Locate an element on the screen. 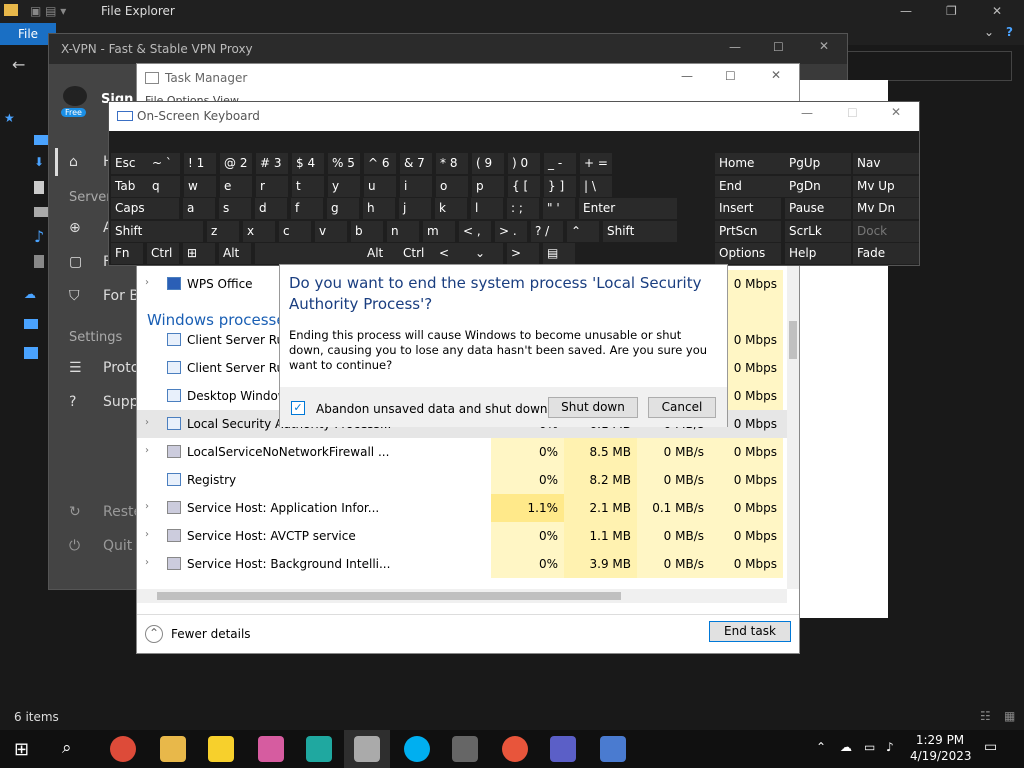 The image size is (1024, 768). desktop-icon is located at coordinates (41, 140).